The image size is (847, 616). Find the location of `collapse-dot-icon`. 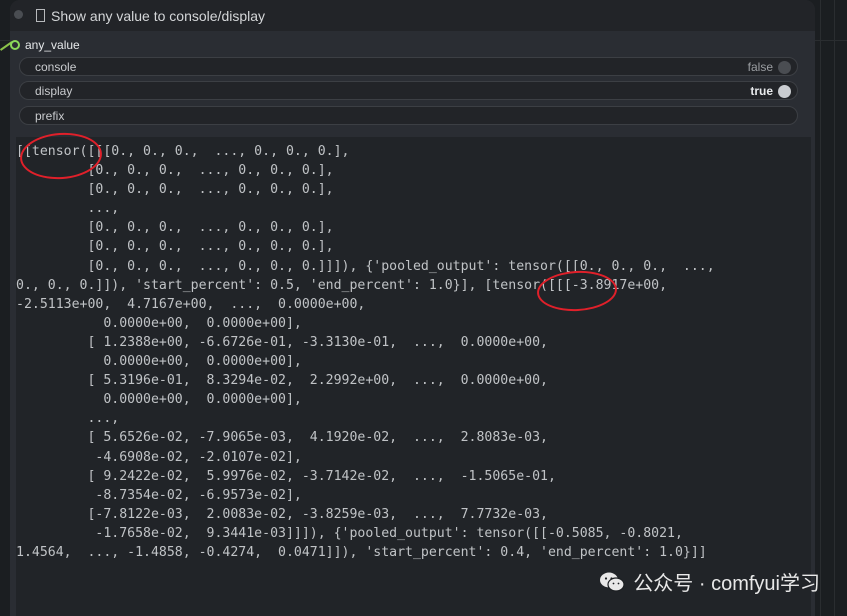

collapse-dot-icon is located at coordinates (18, 14).